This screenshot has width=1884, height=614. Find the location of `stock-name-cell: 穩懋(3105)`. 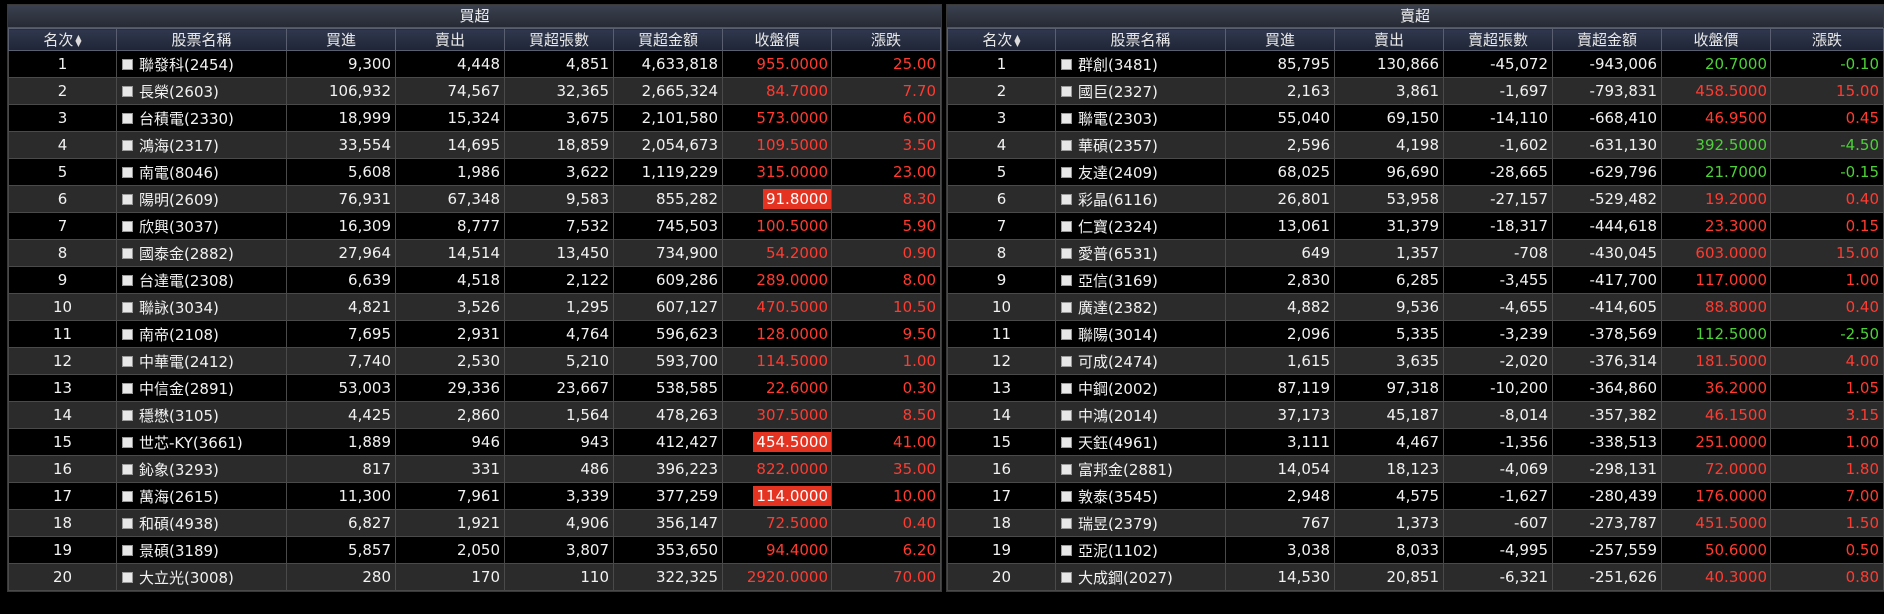

stock-name-cell: 穩懋(3105) is located at coordinates (201, 415).